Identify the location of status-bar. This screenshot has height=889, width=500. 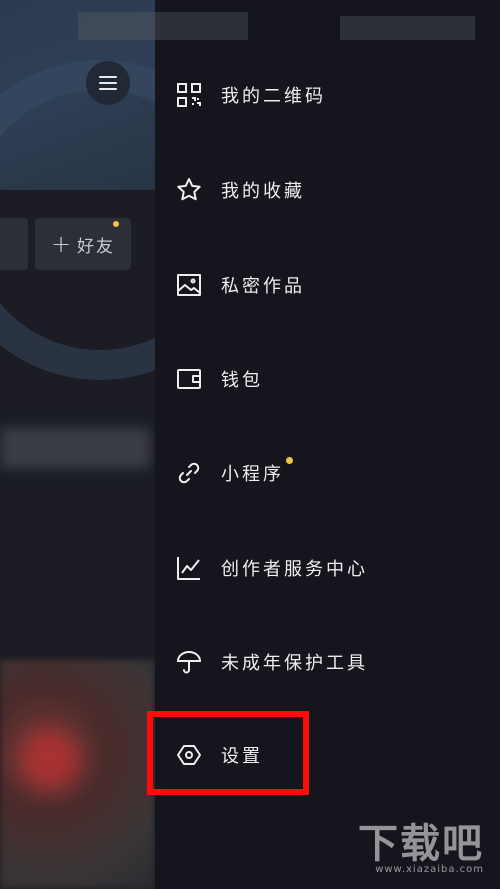
(250, 25).